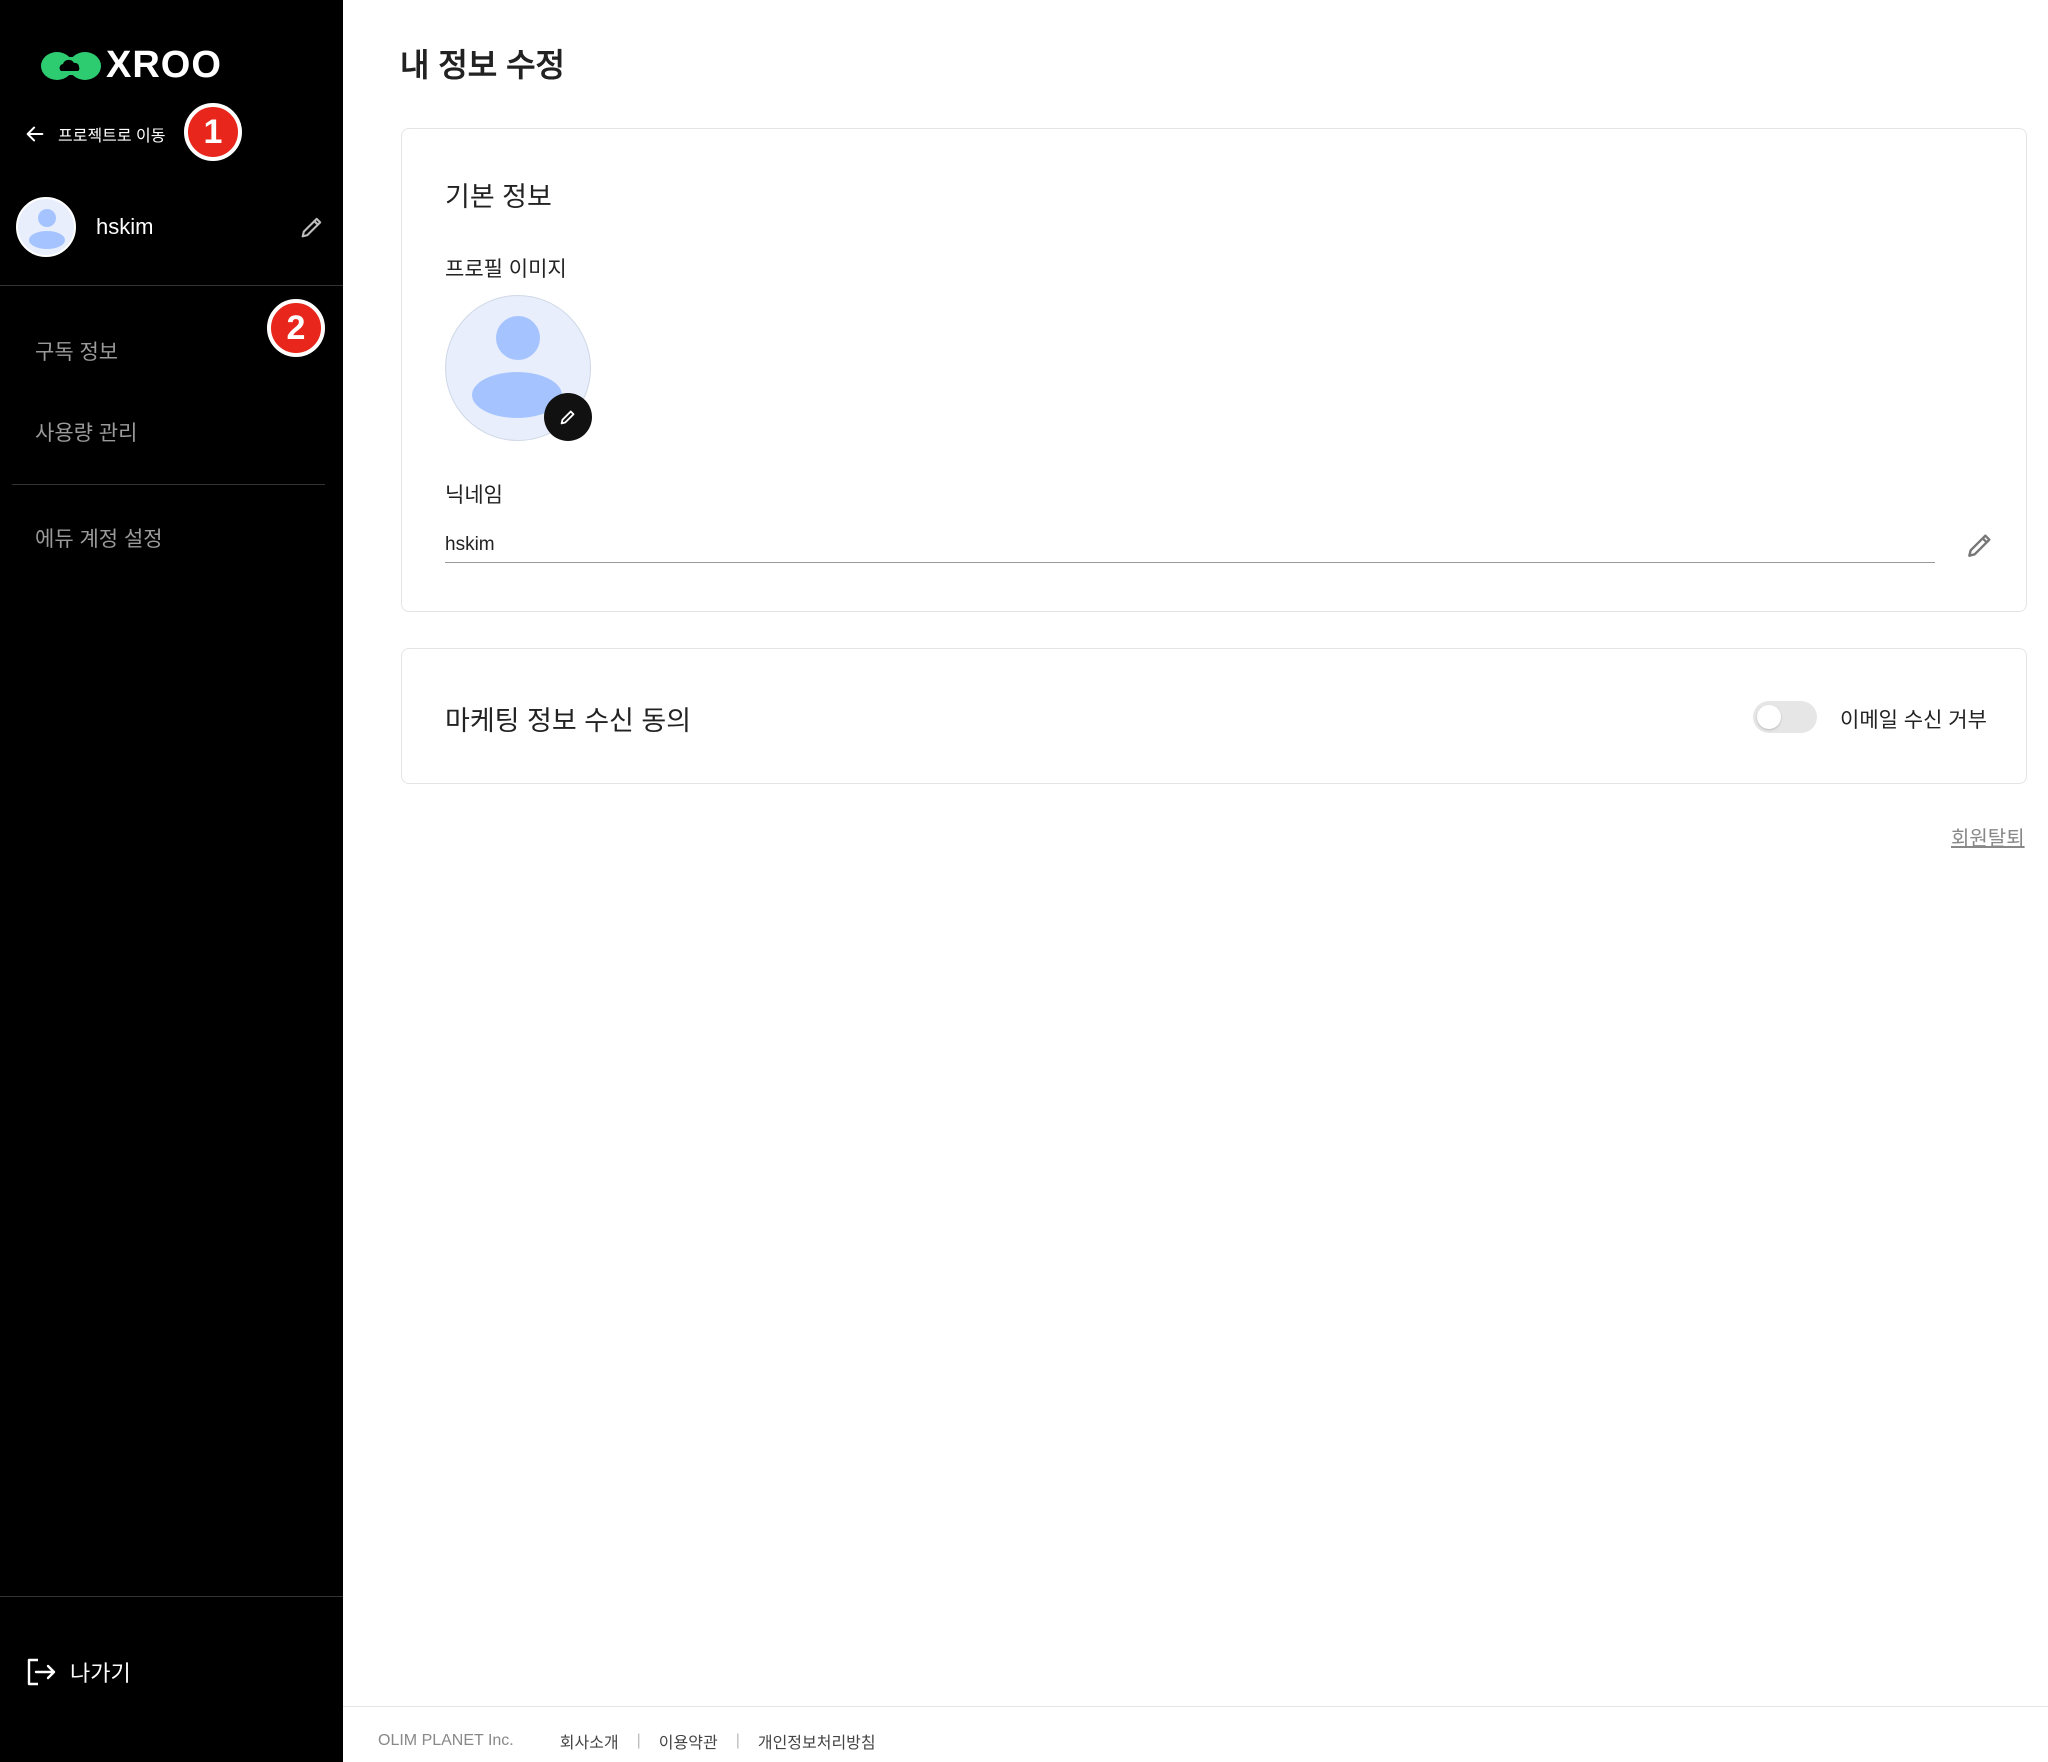 The width and height of the screenshot is (2048, 1762). I want to click on logo-text: XROO, so click(164, 65).